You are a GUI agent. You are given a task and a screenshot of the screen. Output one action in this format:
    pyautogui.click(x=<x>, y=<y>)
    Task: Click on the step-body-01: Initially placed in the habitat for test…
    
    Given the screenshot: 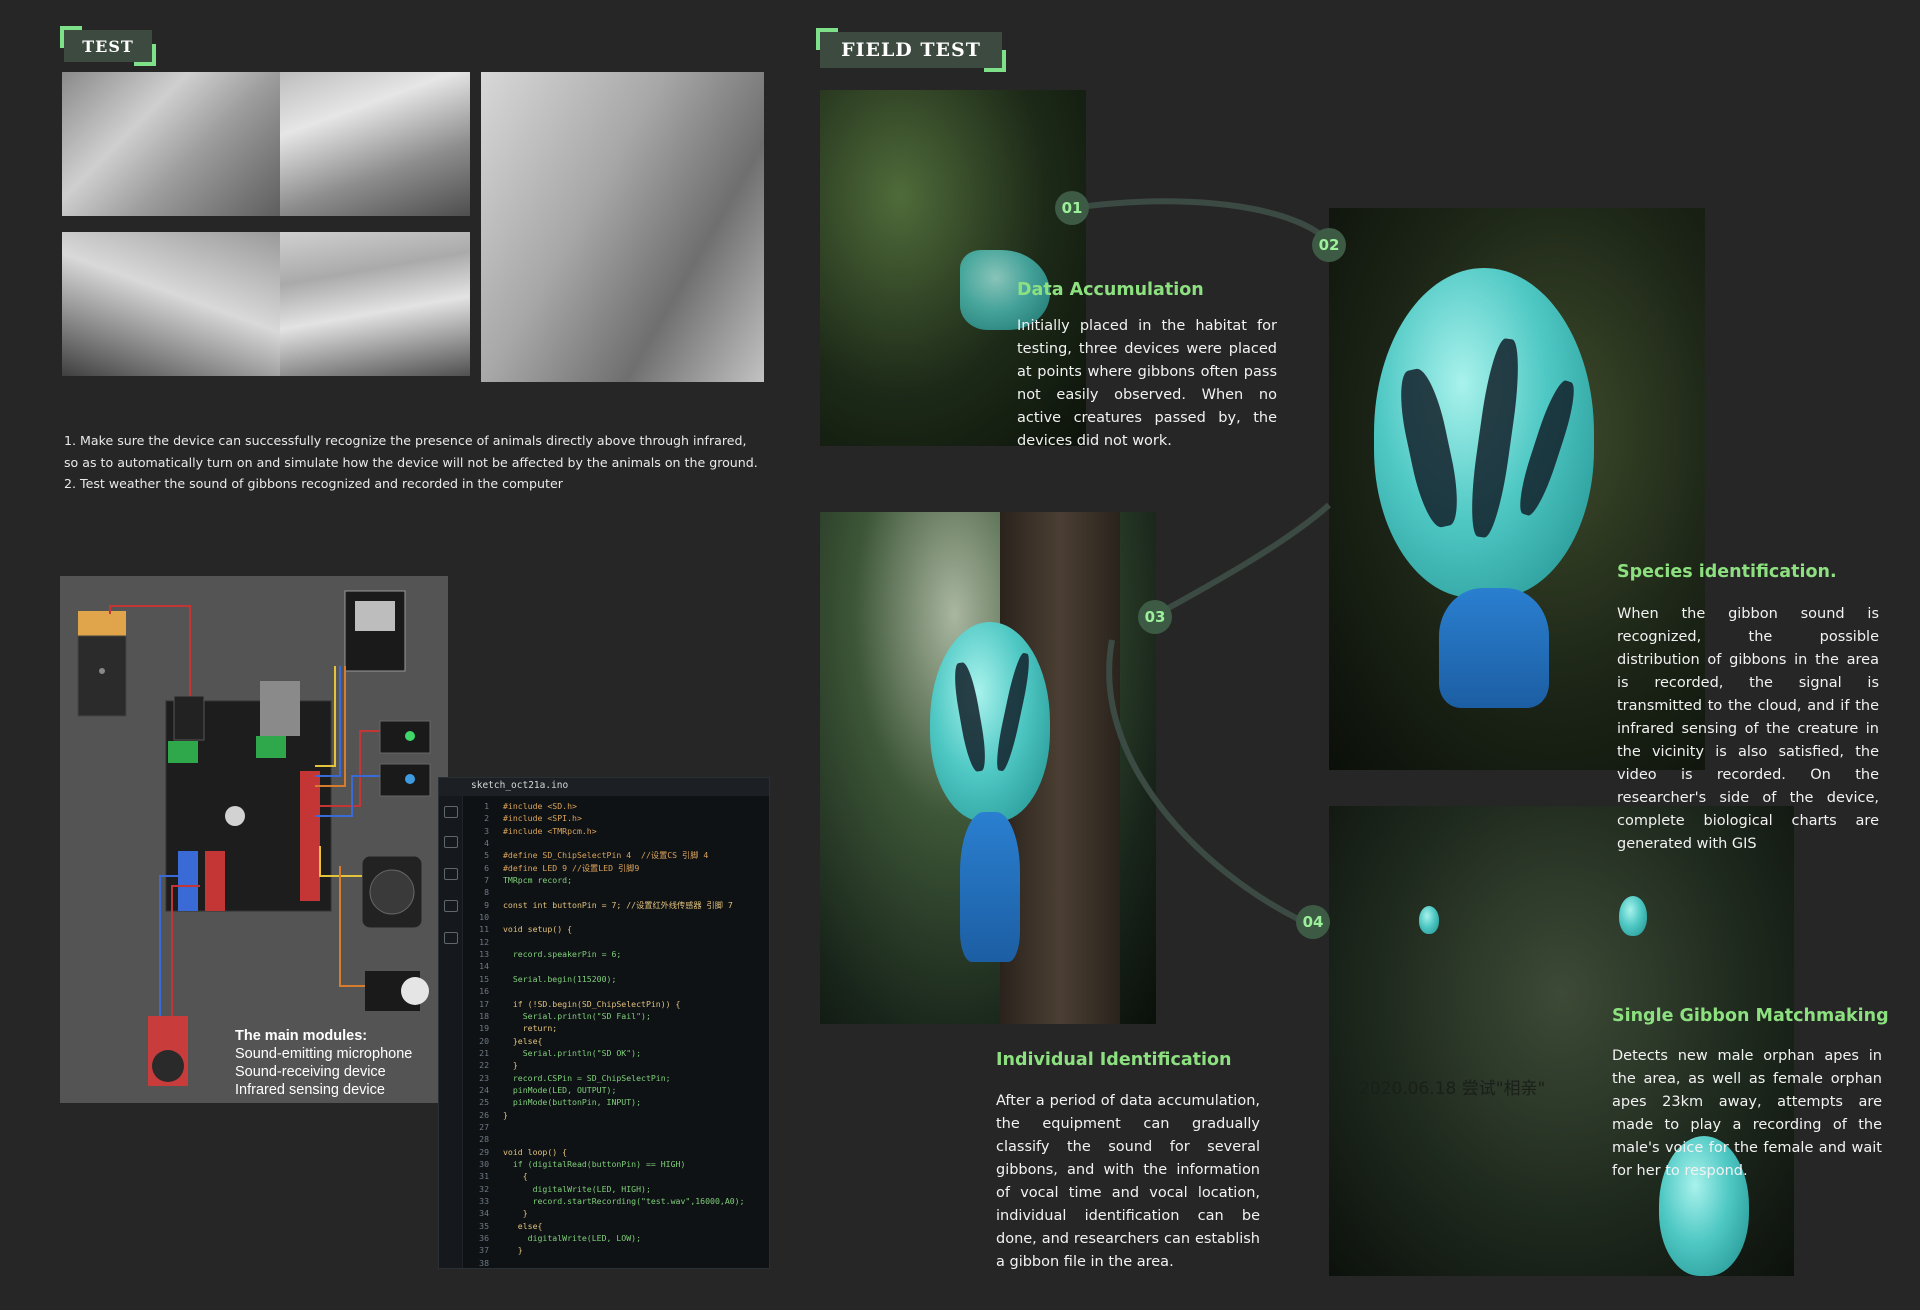 What is the action you would take?
    pyautogui.click(x=1147, y=383)
    